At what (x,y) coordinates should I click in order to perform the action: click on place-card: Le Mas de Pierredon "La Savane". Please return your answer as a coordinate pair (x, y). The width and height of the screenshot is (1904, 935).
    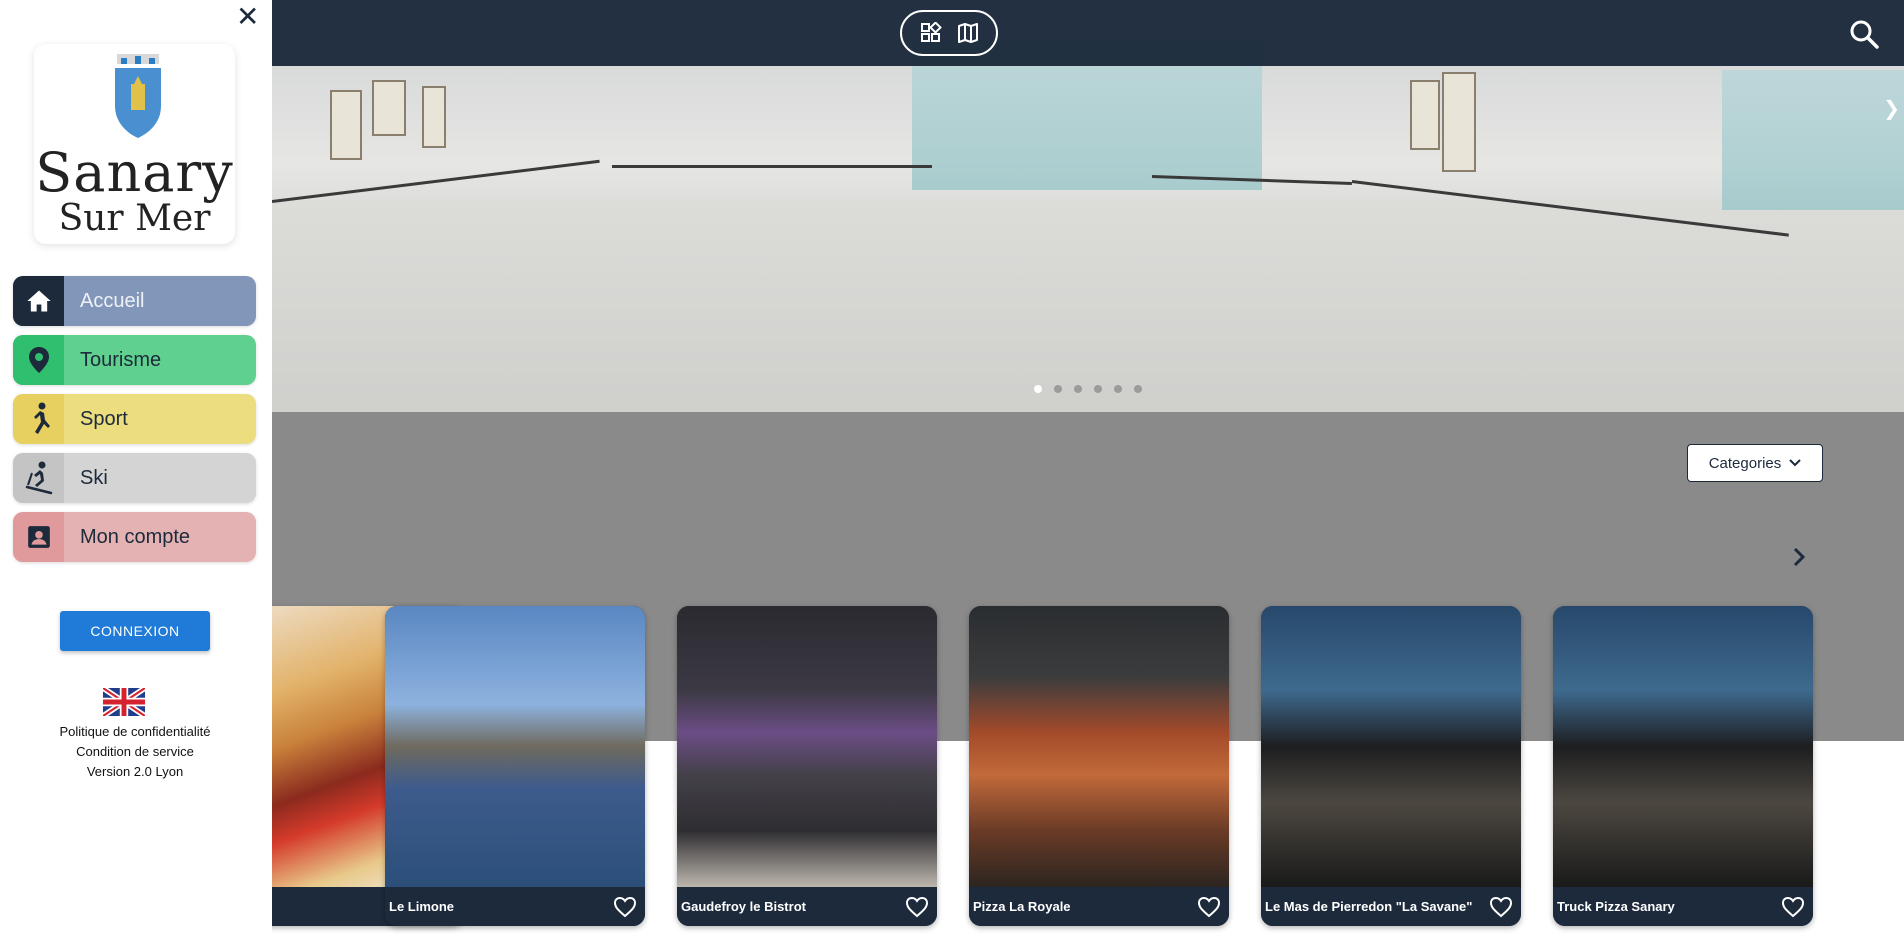
    Looking at the image, I should click on (1391, 766).